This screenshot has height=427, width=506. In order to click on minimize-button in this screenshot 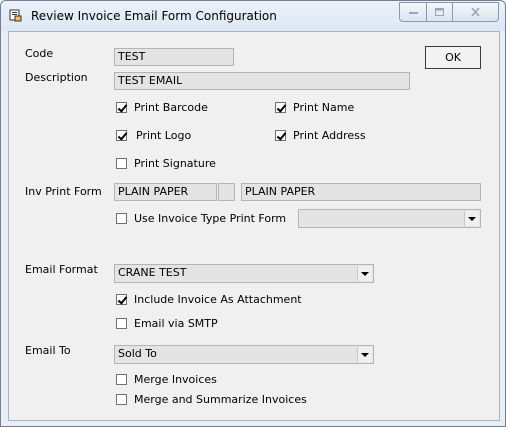, I will do `click(412, 12)`.